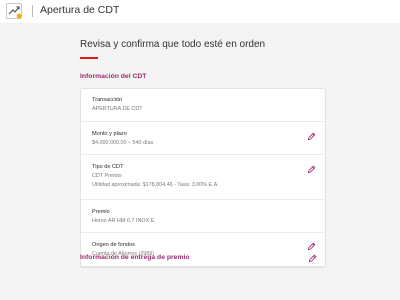 Image resolution: width=400 pixels, height=300 pixels. What do you see at coordinates (108, 167) in the screenshot?
I see `row-label: Tipo de CDT` at bounding box center [108, 167].